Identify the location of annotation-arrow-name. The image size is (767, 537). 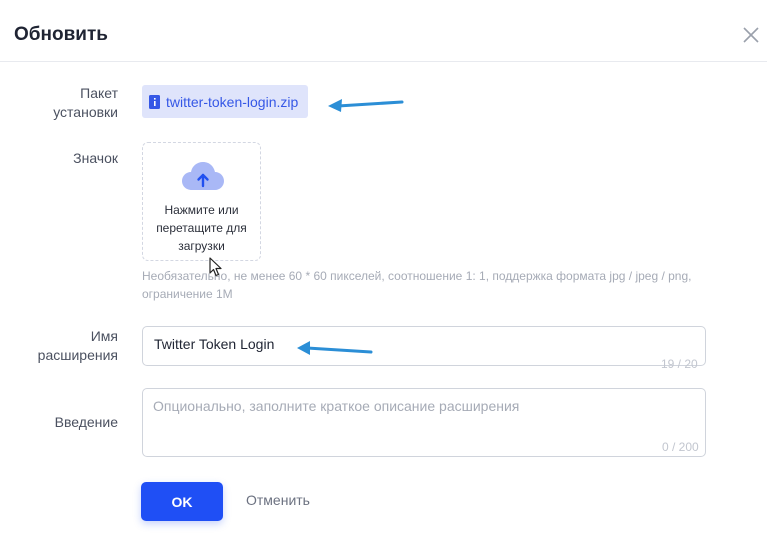
(335, 348).